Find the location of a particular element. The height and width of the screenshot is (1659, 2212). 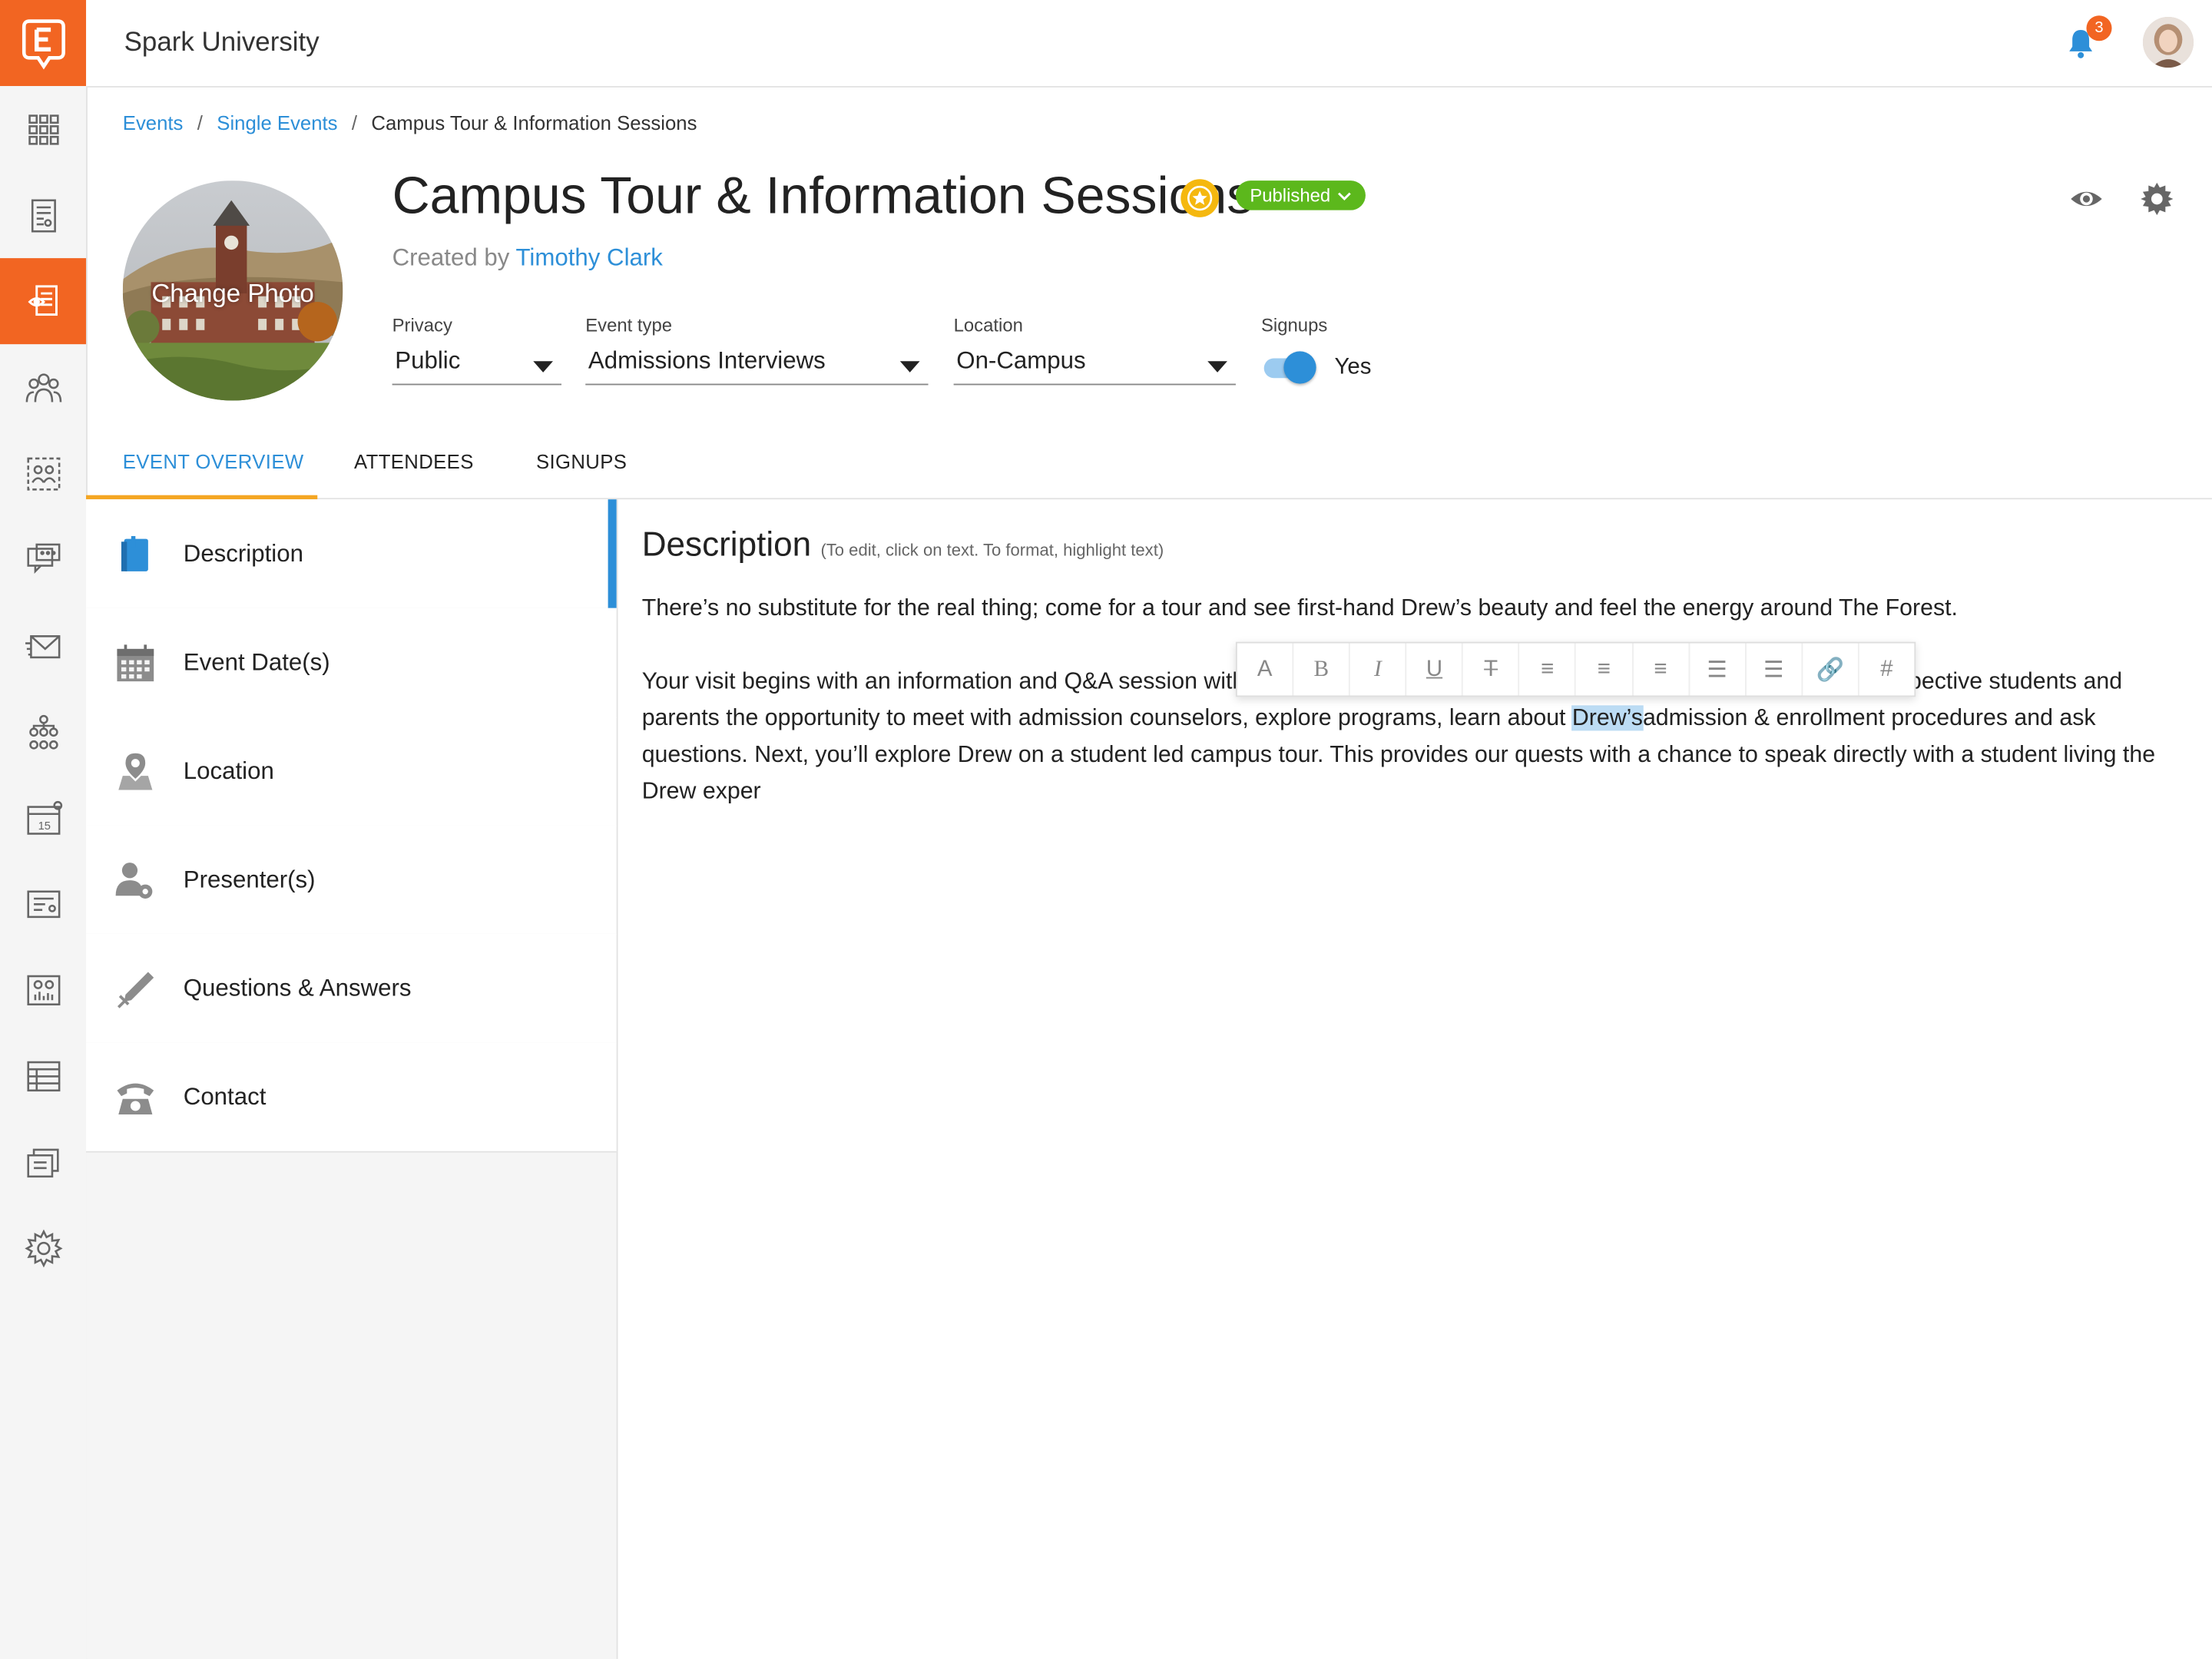

rail-chat is located at coordinates (43, 559).